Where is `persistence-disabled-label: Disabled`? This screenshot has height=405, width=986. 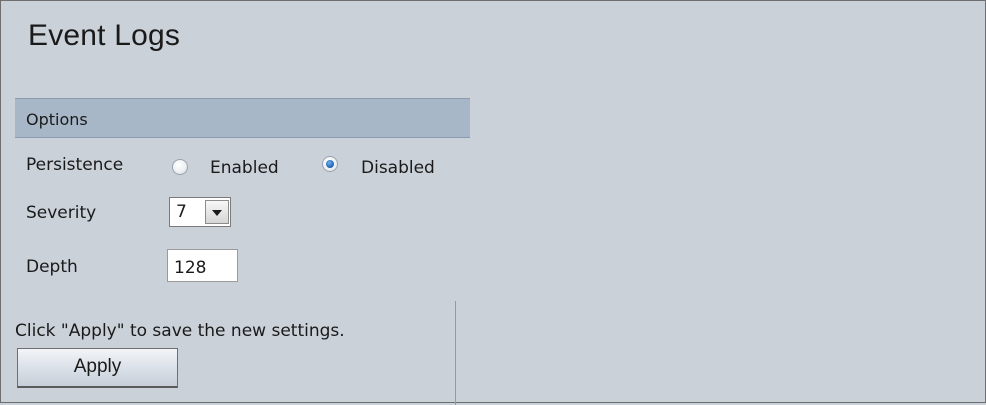
persistence-disabled-label: Disabled is located at coordinates (398, 168).